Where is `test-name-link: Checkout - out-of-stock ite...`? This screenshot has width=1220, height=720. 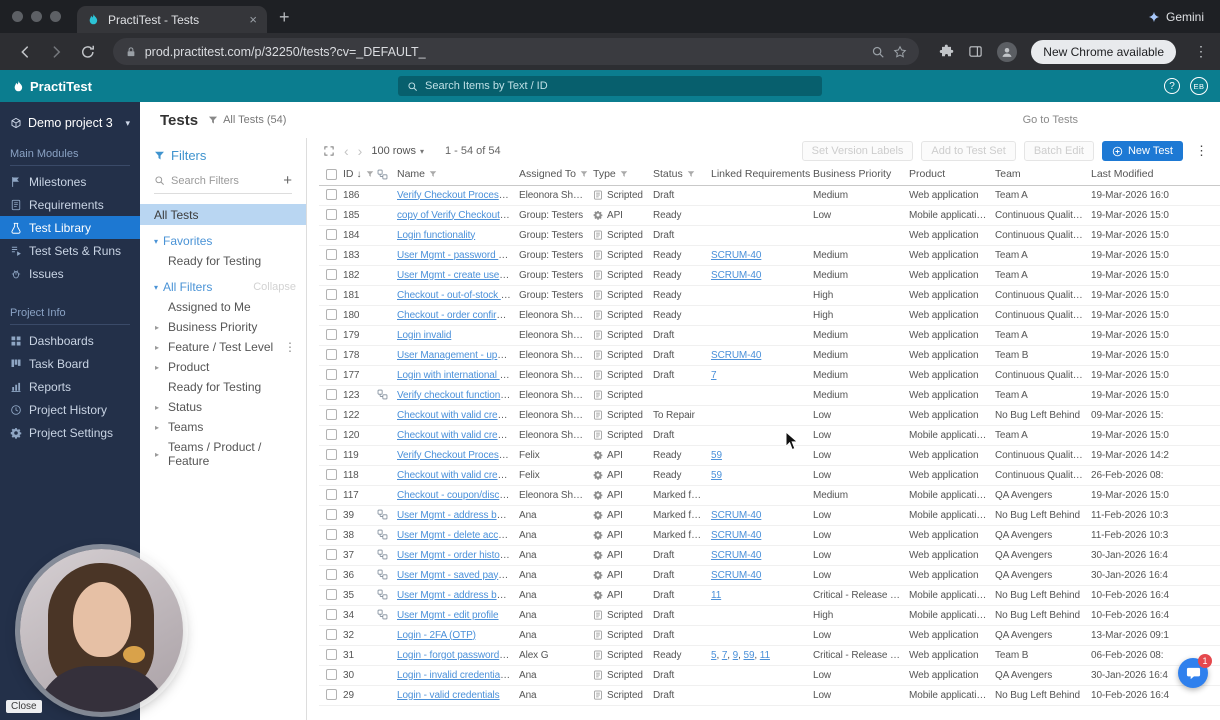
test-name-link: Checkout - out-of-stock ite... is located at coordinates (458, 295).